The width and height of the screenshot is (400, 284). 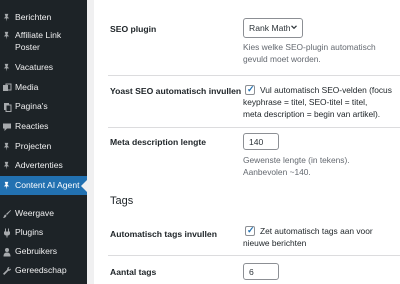 I want to click on sidebar-item-label: Plugins, so click(x=29, y=232).